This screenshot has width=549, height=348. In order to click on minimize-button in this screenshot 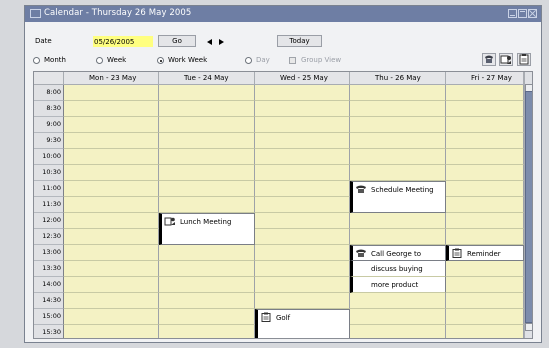, I will do `click(512, 13)`.